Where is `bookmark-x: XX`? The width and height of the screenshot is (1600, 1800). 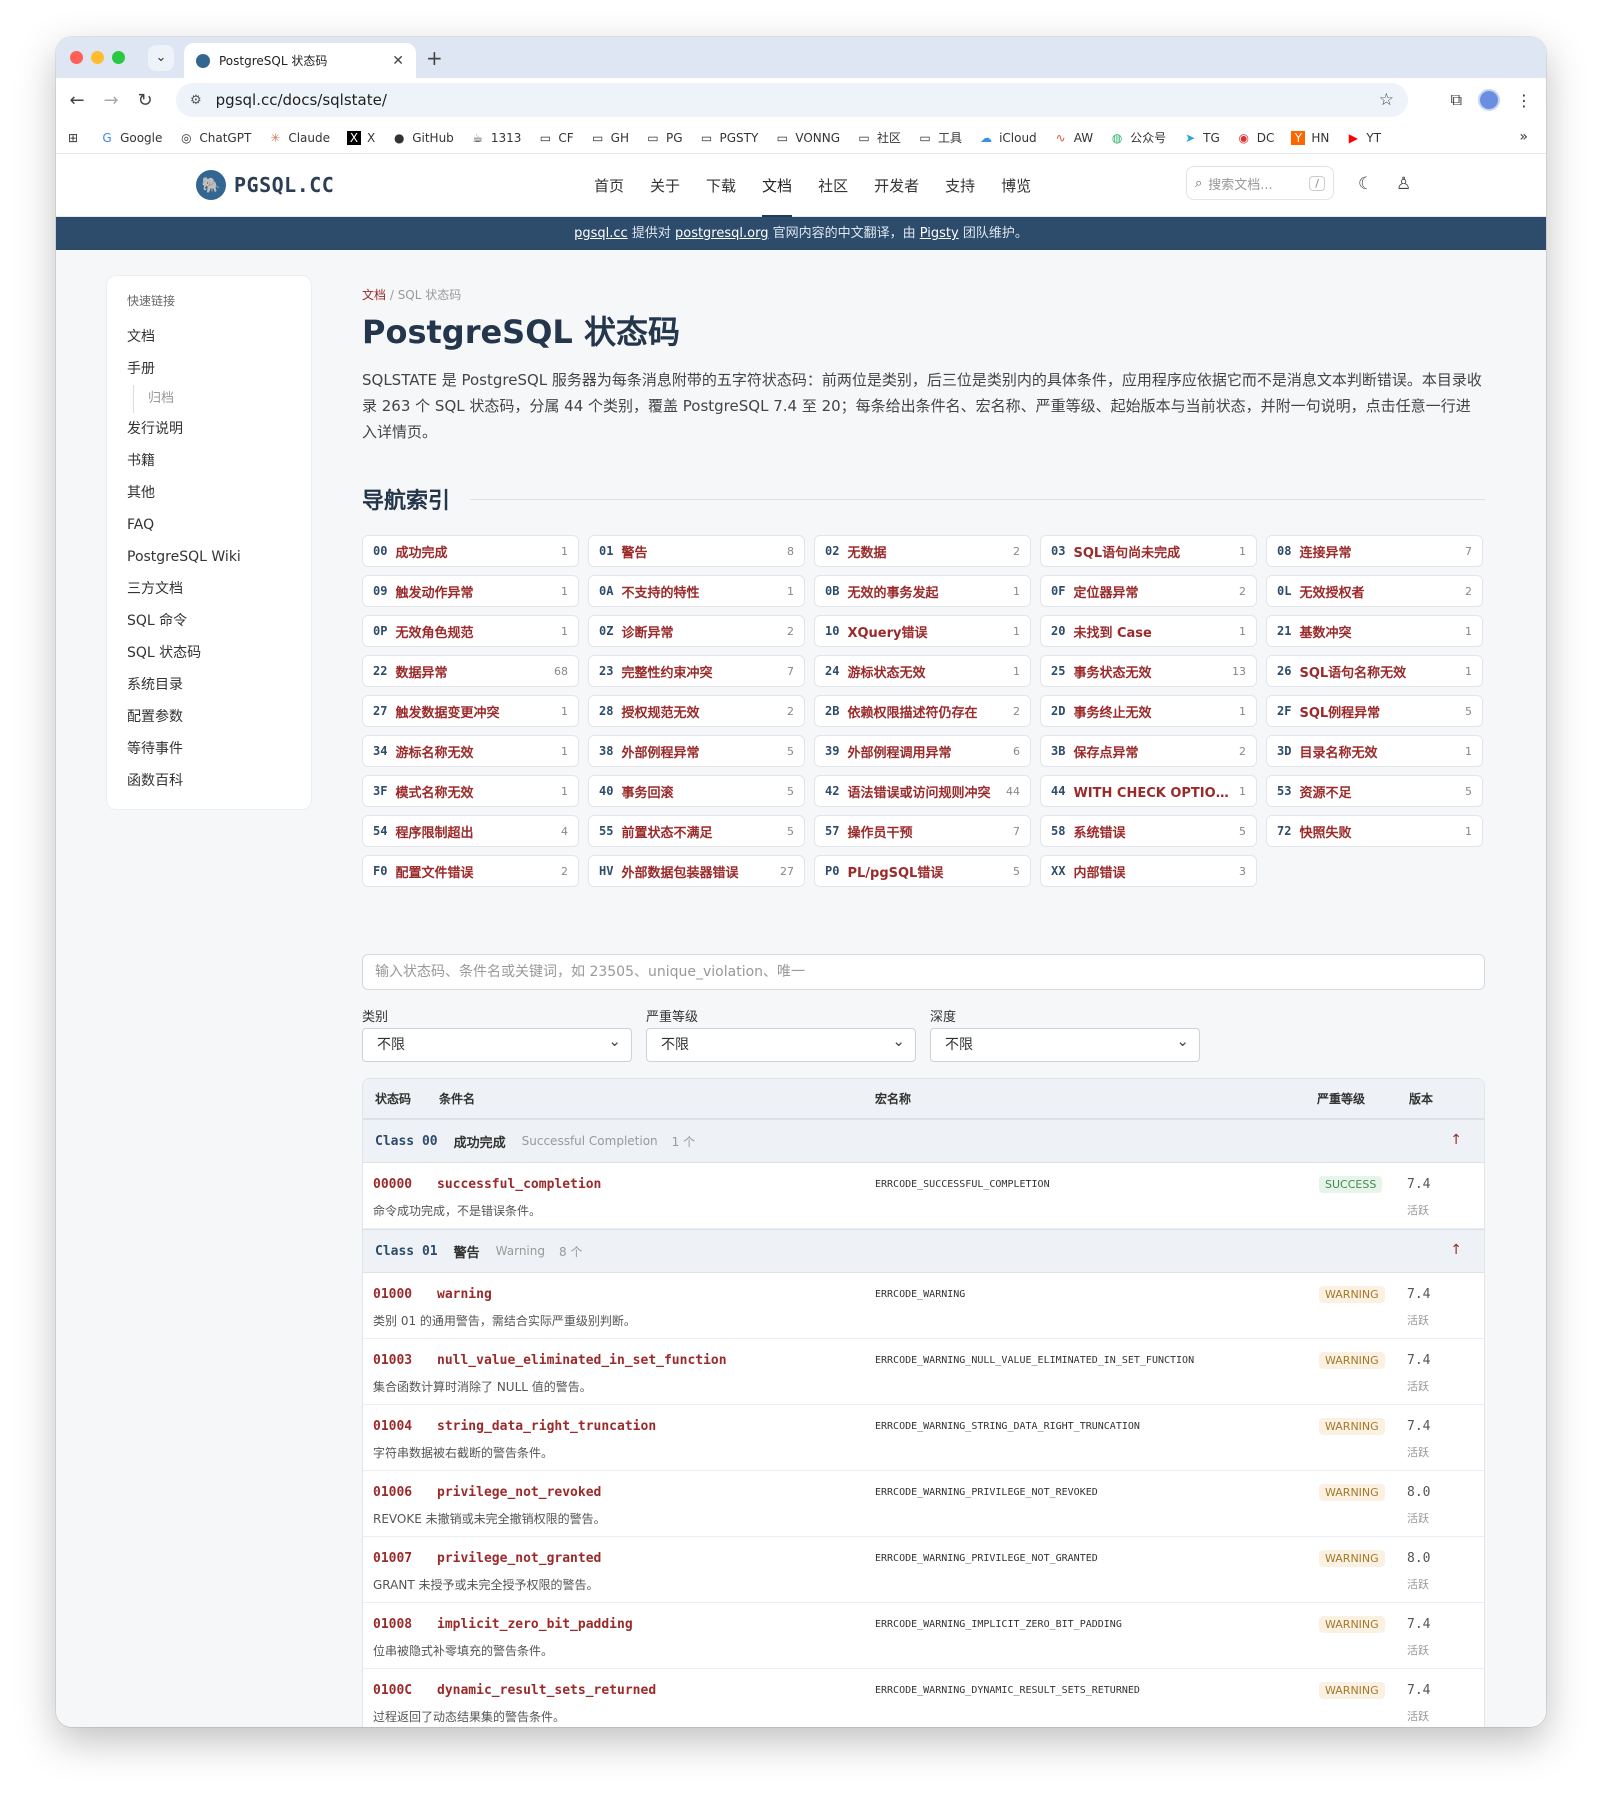 bookmark-x: XX is located at coordinates (360, 137).